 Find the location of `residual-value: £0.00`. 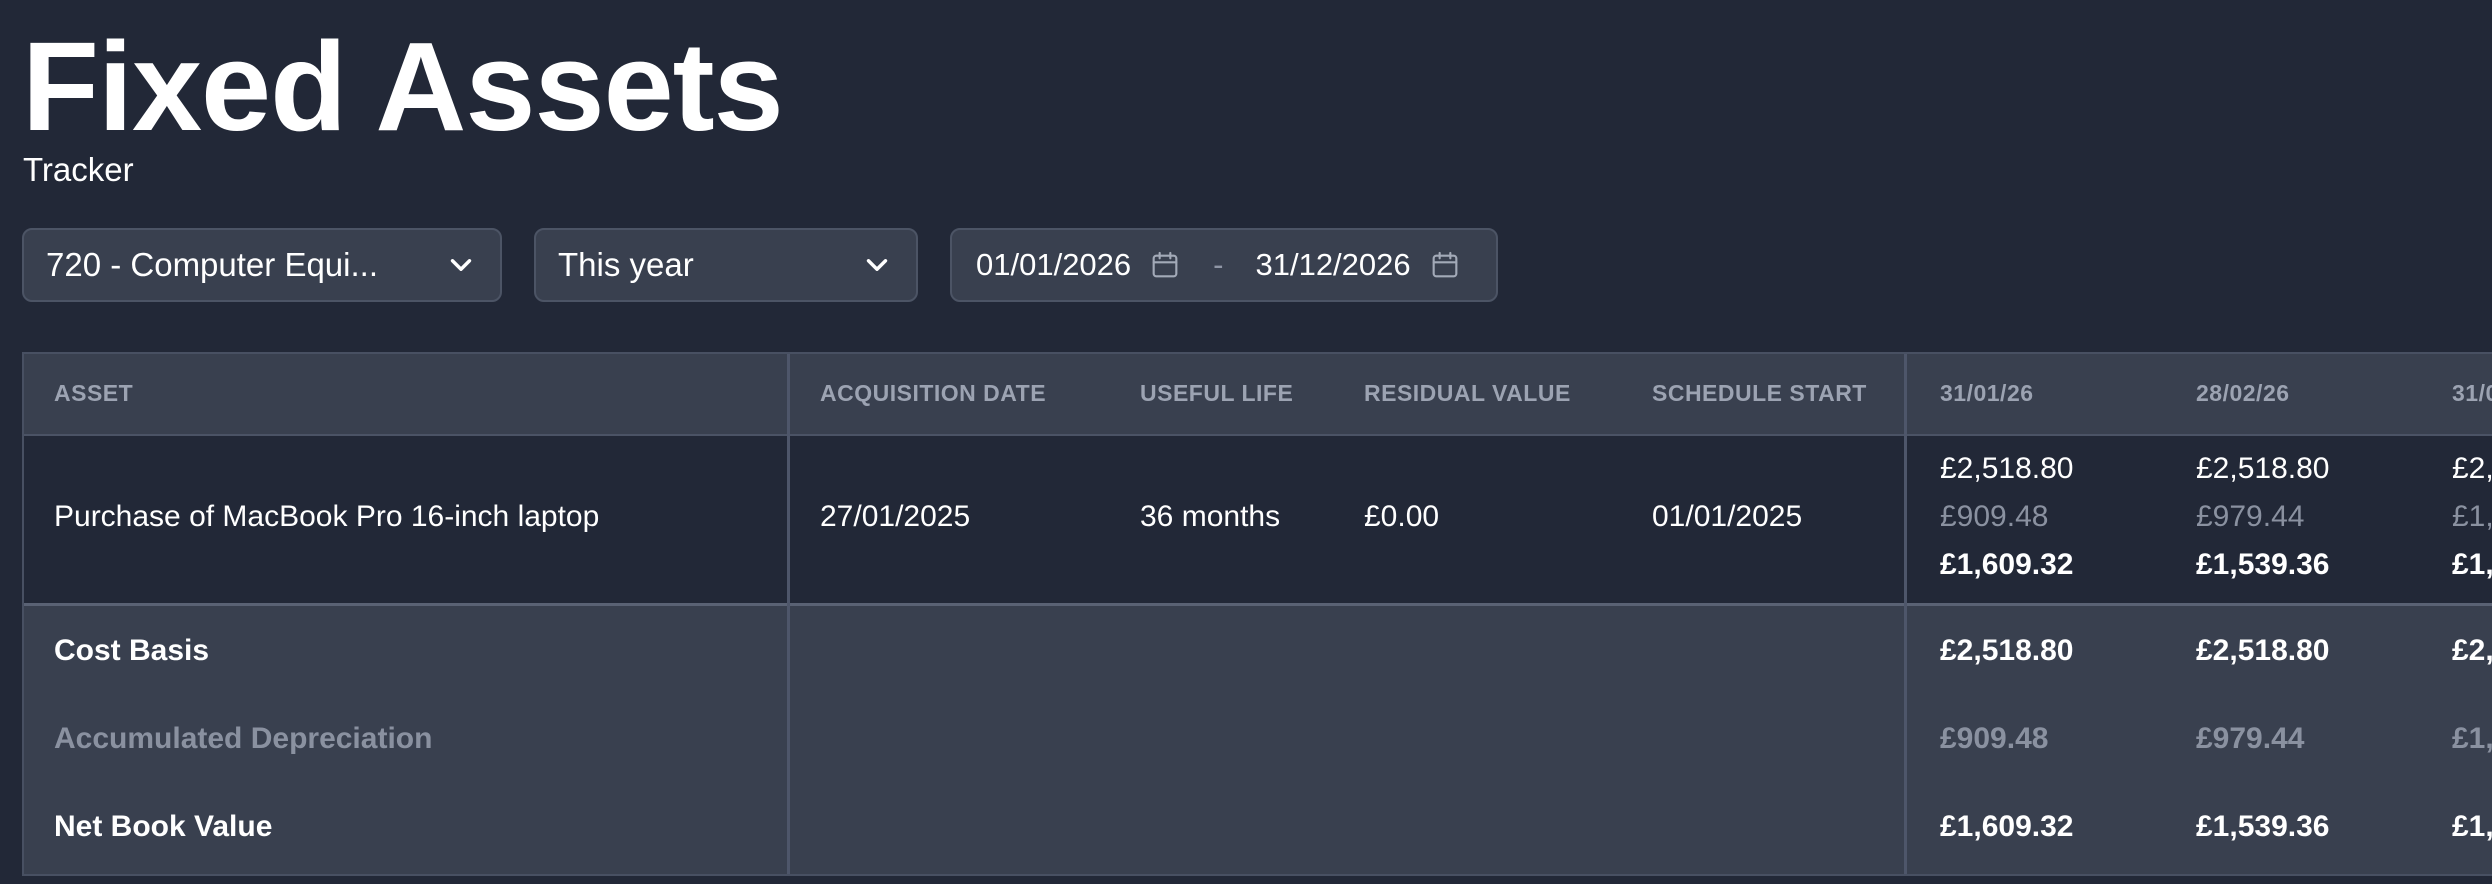

residual-value: £0.00 is located at coordinates (1402, 516).